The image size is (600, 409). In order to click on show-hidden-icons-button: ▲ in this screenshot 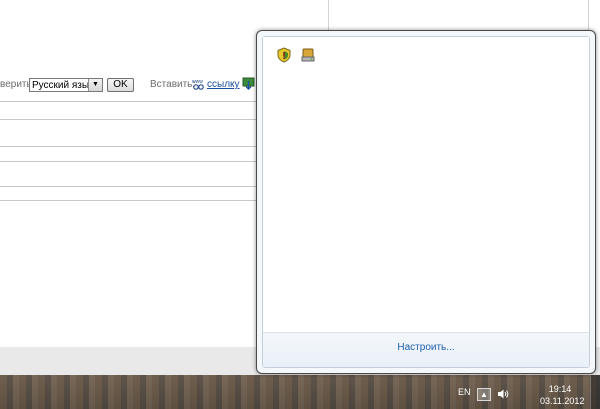, I will do `click(484, 394)`.